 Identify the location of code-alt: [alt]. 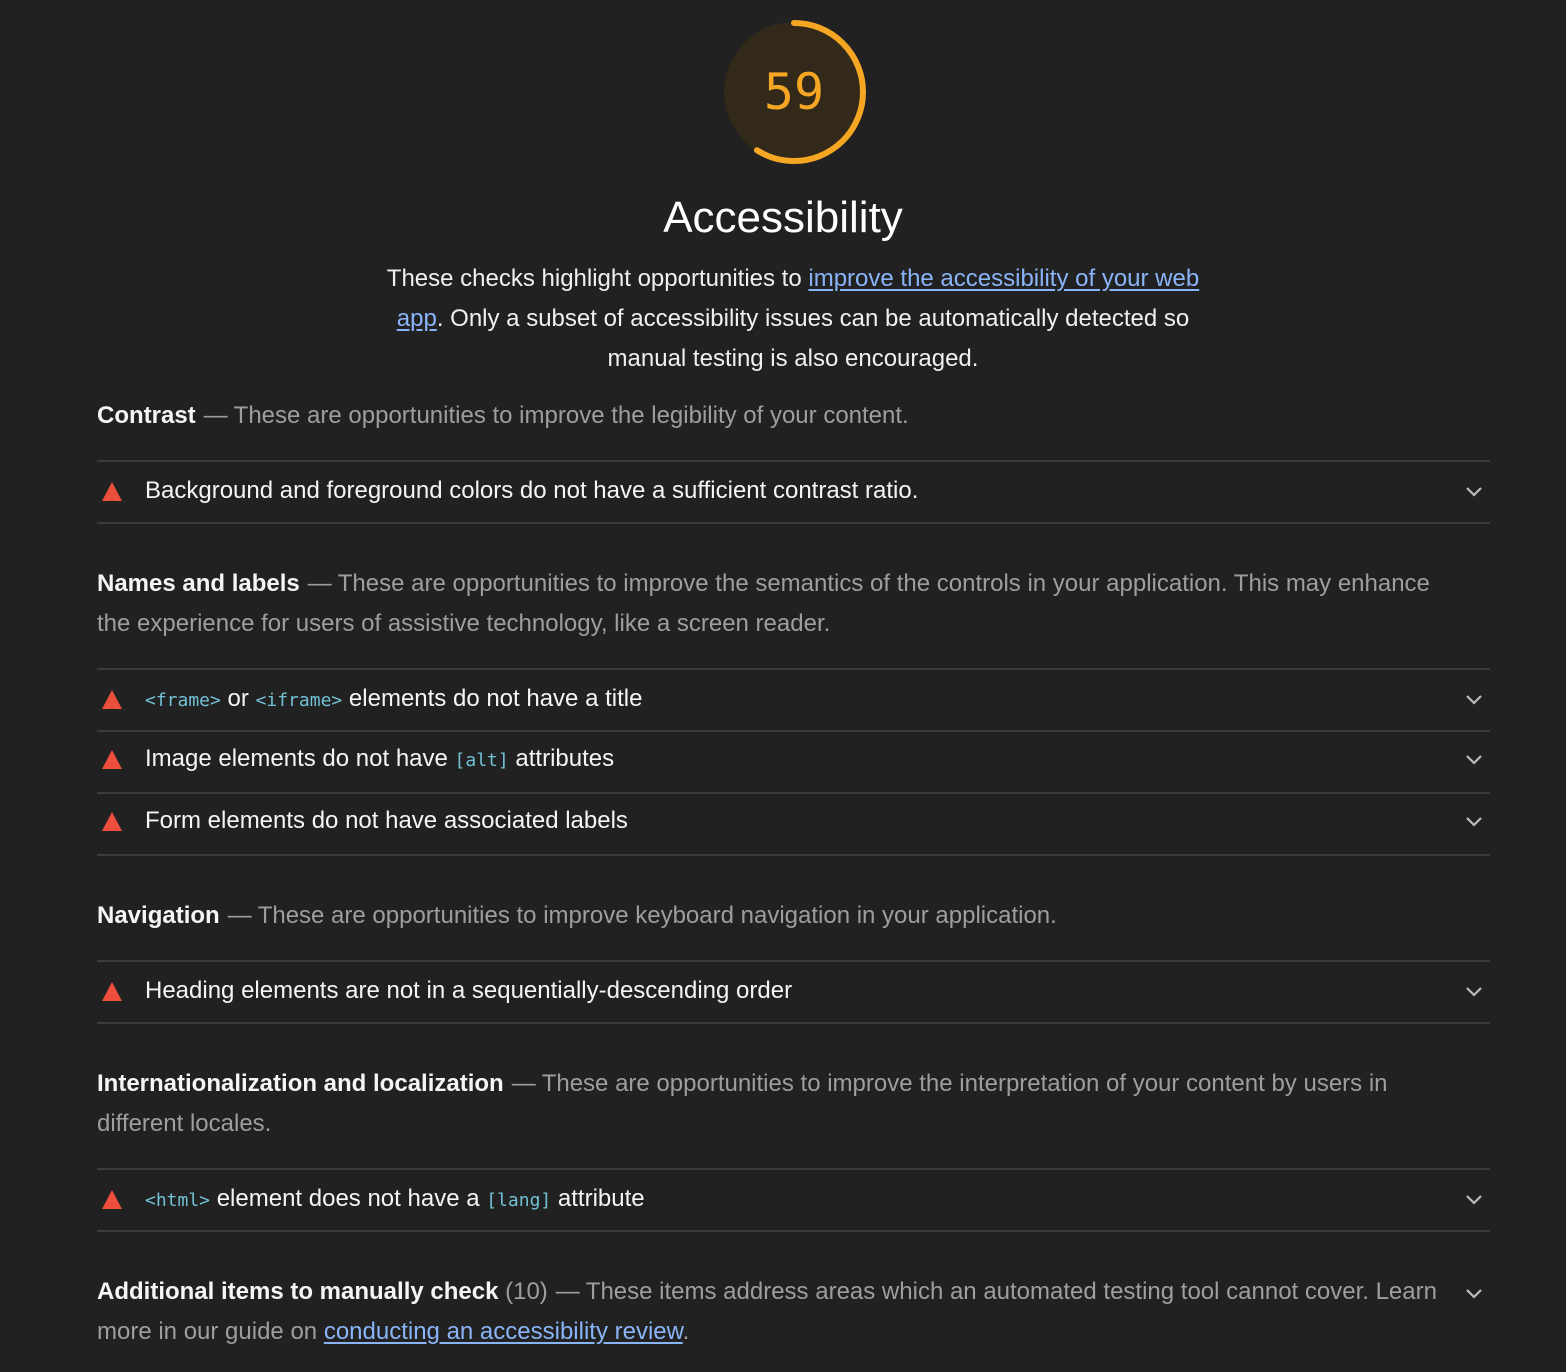
(481, 760).